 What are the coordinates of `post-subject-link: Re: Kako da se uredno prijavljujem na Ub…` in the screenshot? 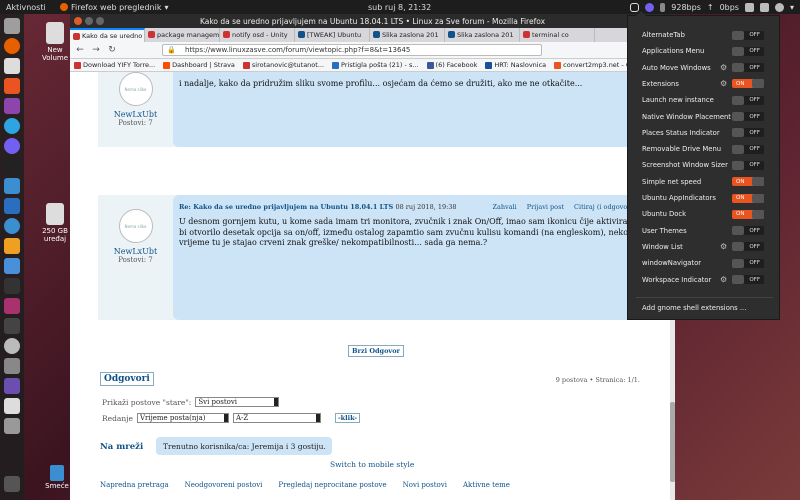 It's located at (286, 207).